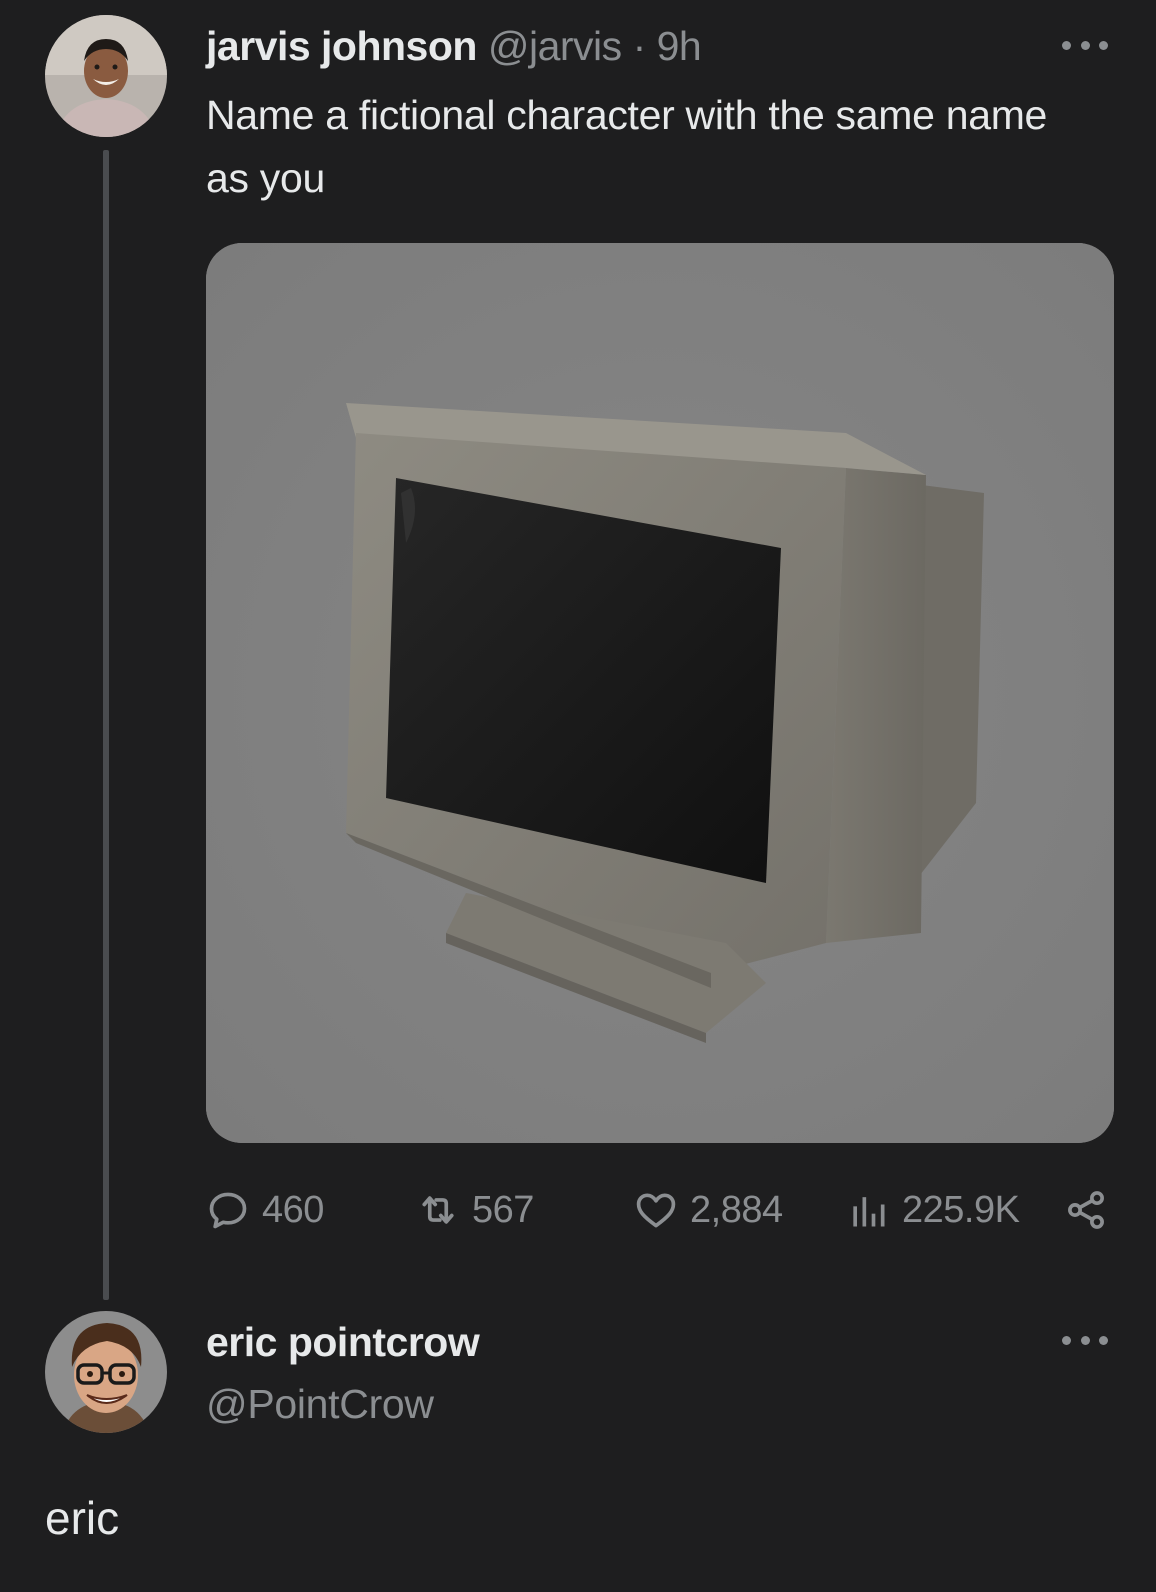 The image size is (1156, 1592). I want to click on reply-author-display-name: eric pointcrow, so click(343, 1342).